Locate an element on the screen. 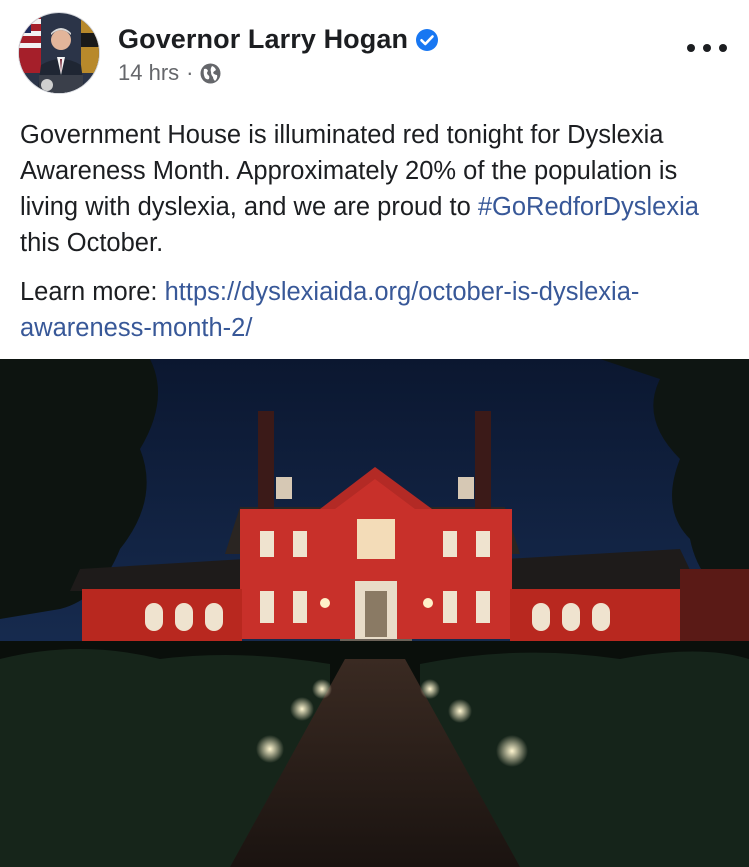  post-text-end: this October. is located at coordinates (92, 243).